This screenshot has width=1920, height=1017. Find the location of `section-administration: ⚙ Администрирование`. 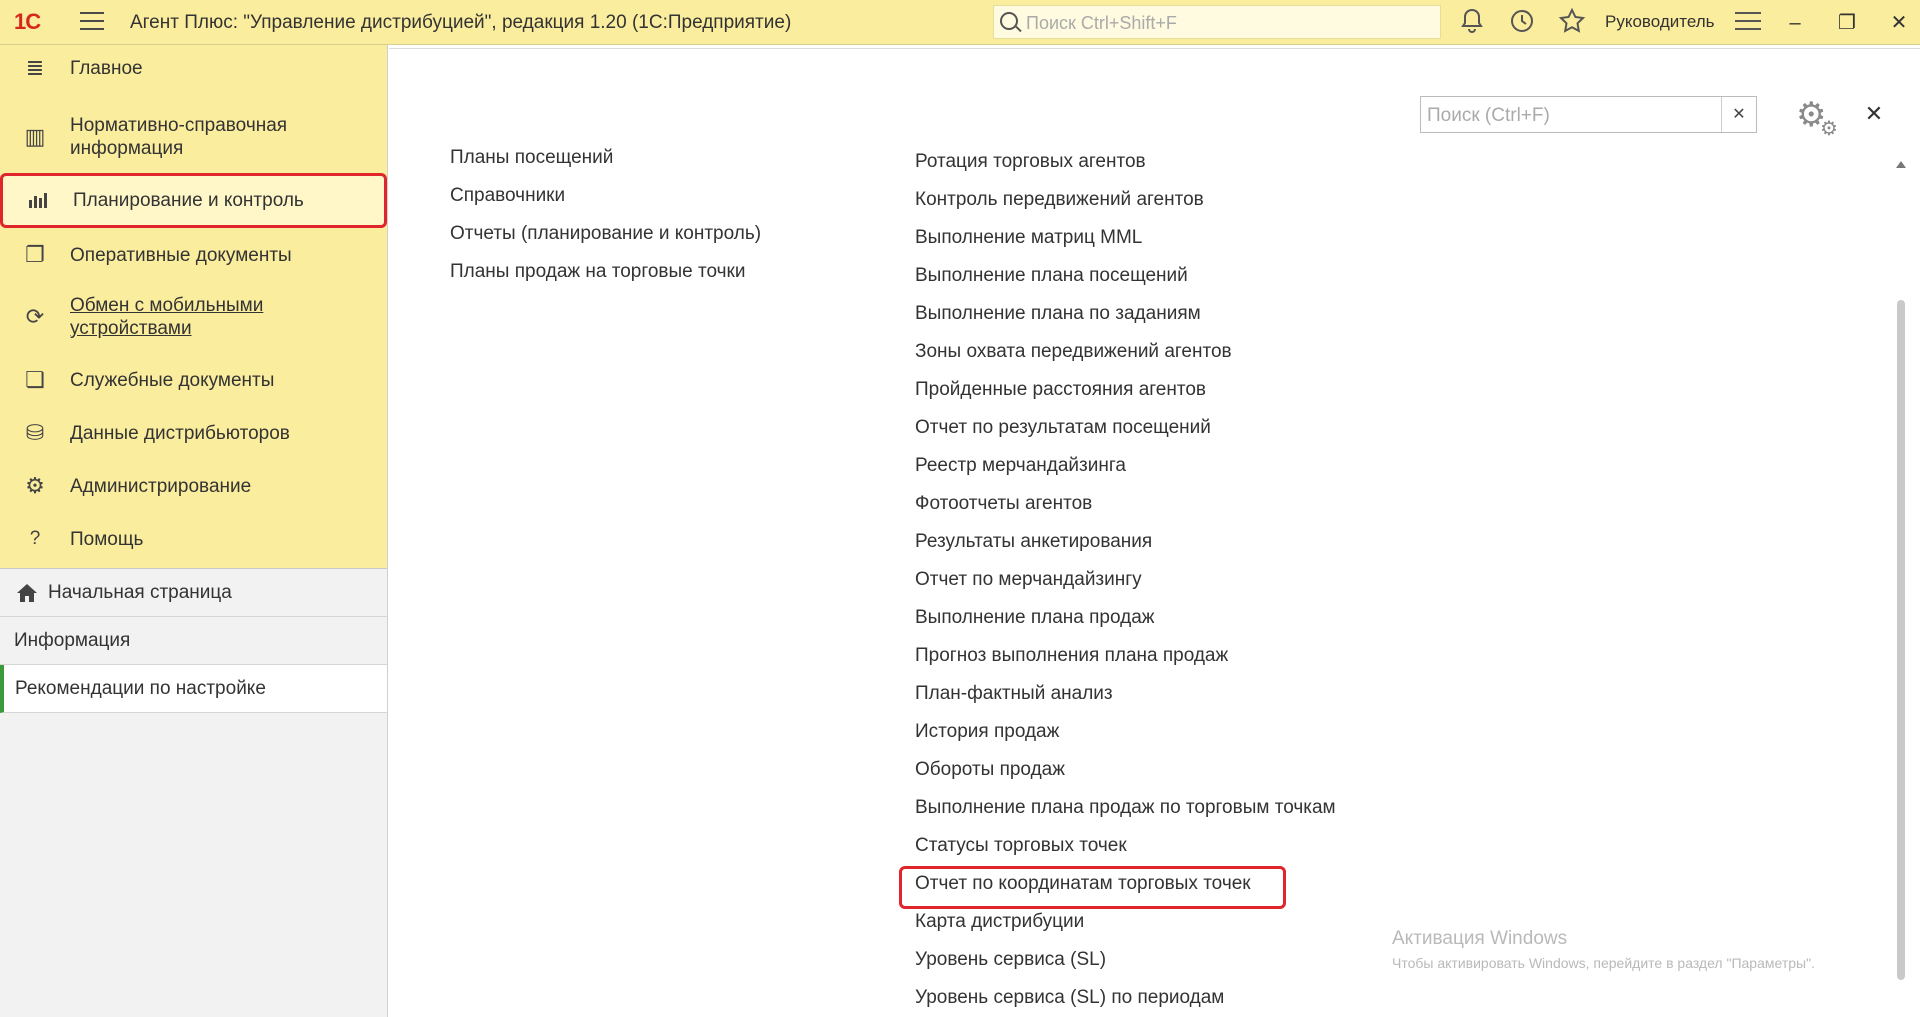

section-administration: ⚙ Администрирование is located at coordinates (193, 486).